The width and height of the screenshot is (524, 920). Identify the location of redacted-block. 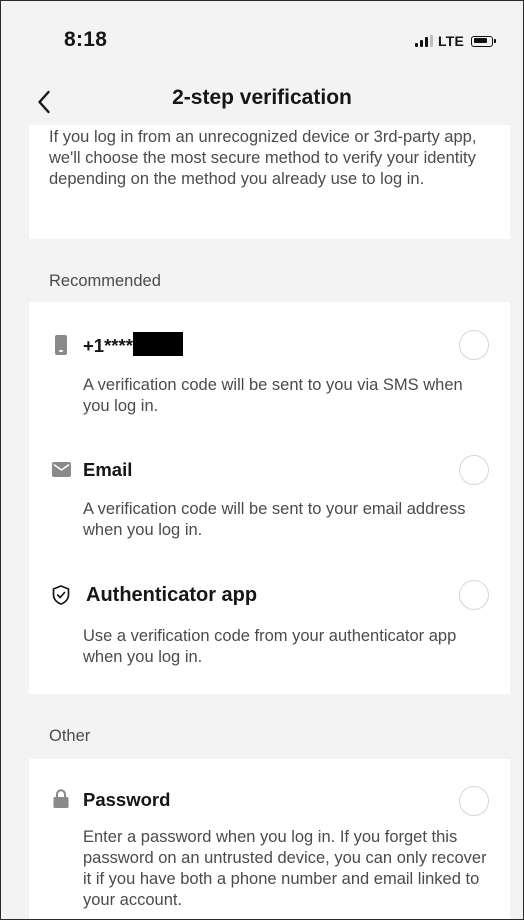
(157, 344).